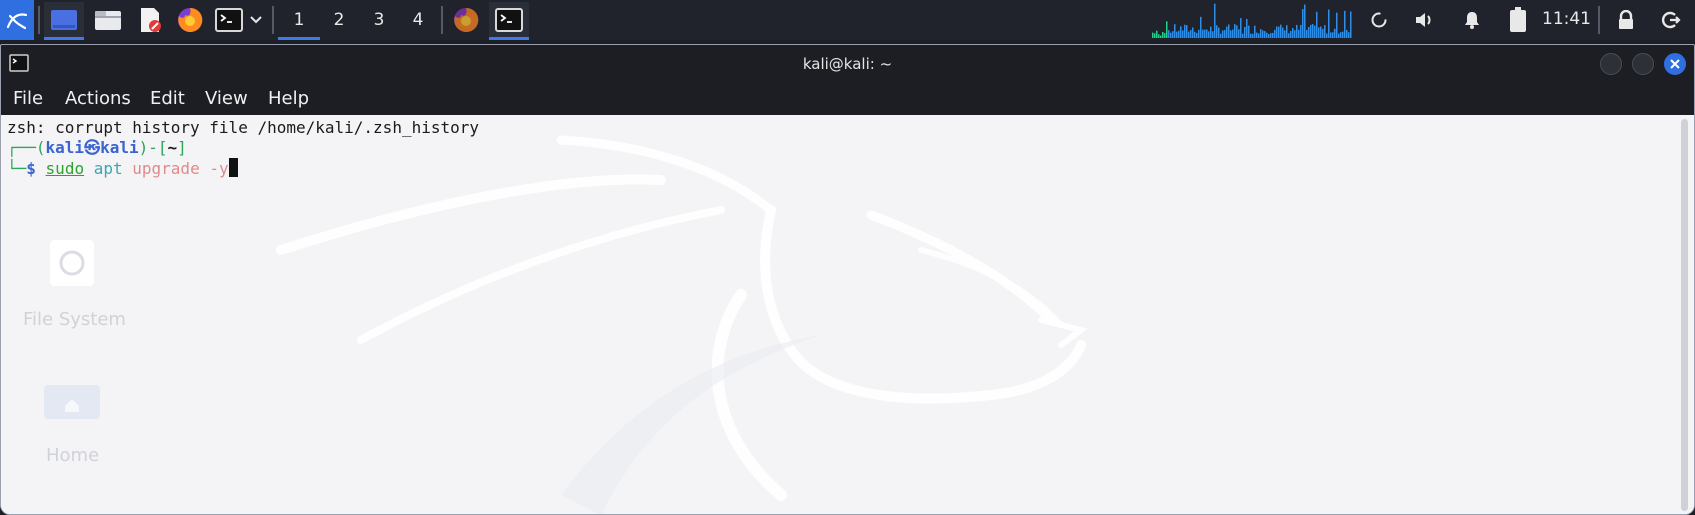  What do you see at coordinates (339, 20) in the screenshot?
I see `workspace-2: 2` at bounding box center [339, 20].